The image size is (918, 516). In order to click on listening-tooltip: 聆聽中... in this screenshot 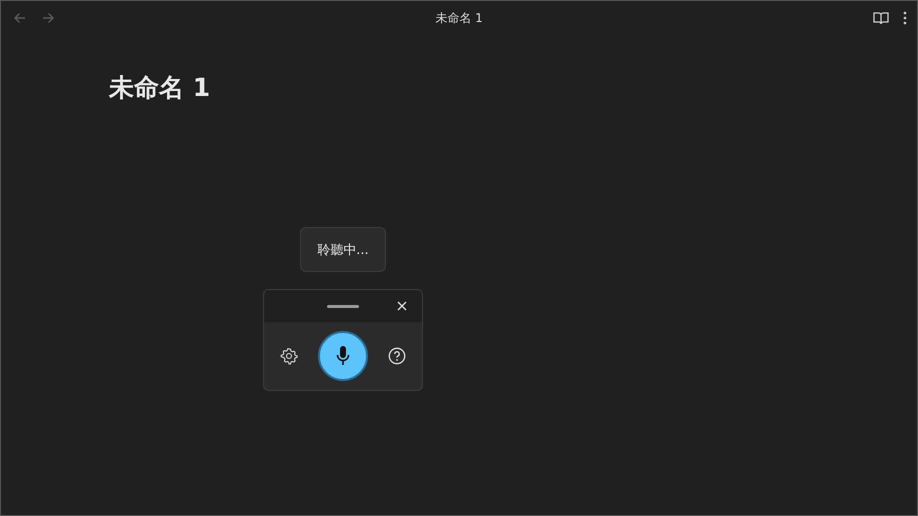, I will do `click(343, 249)`.